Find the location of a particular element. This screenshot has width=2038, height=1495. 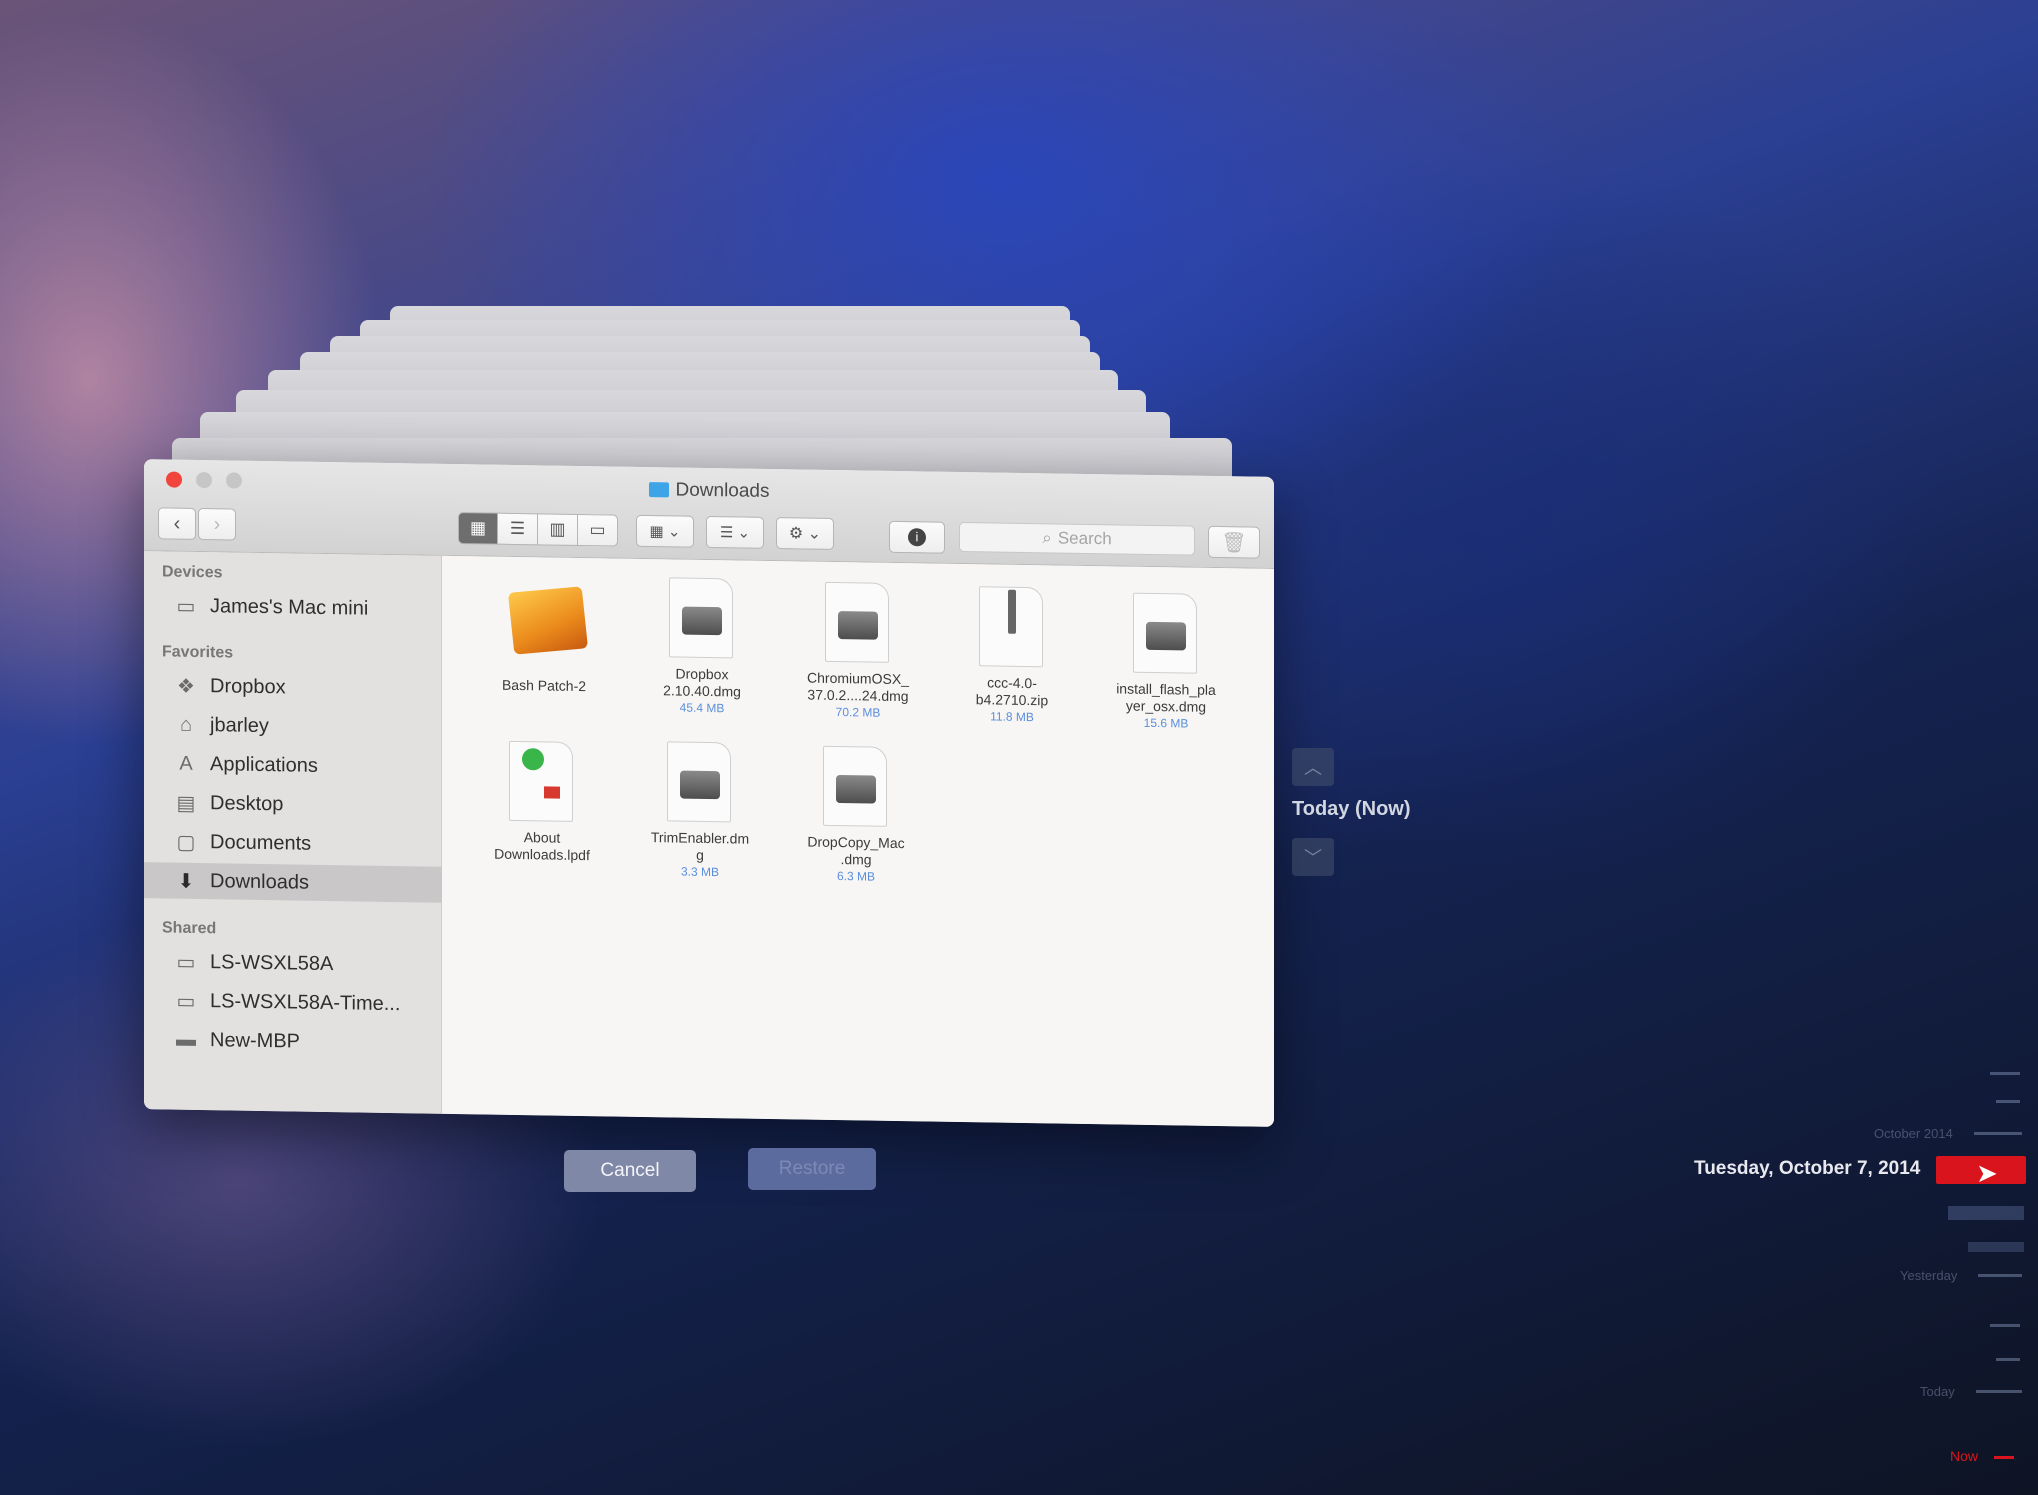

mouse-pointer-icon: ➤ is located at coordinates (1987, 1173).